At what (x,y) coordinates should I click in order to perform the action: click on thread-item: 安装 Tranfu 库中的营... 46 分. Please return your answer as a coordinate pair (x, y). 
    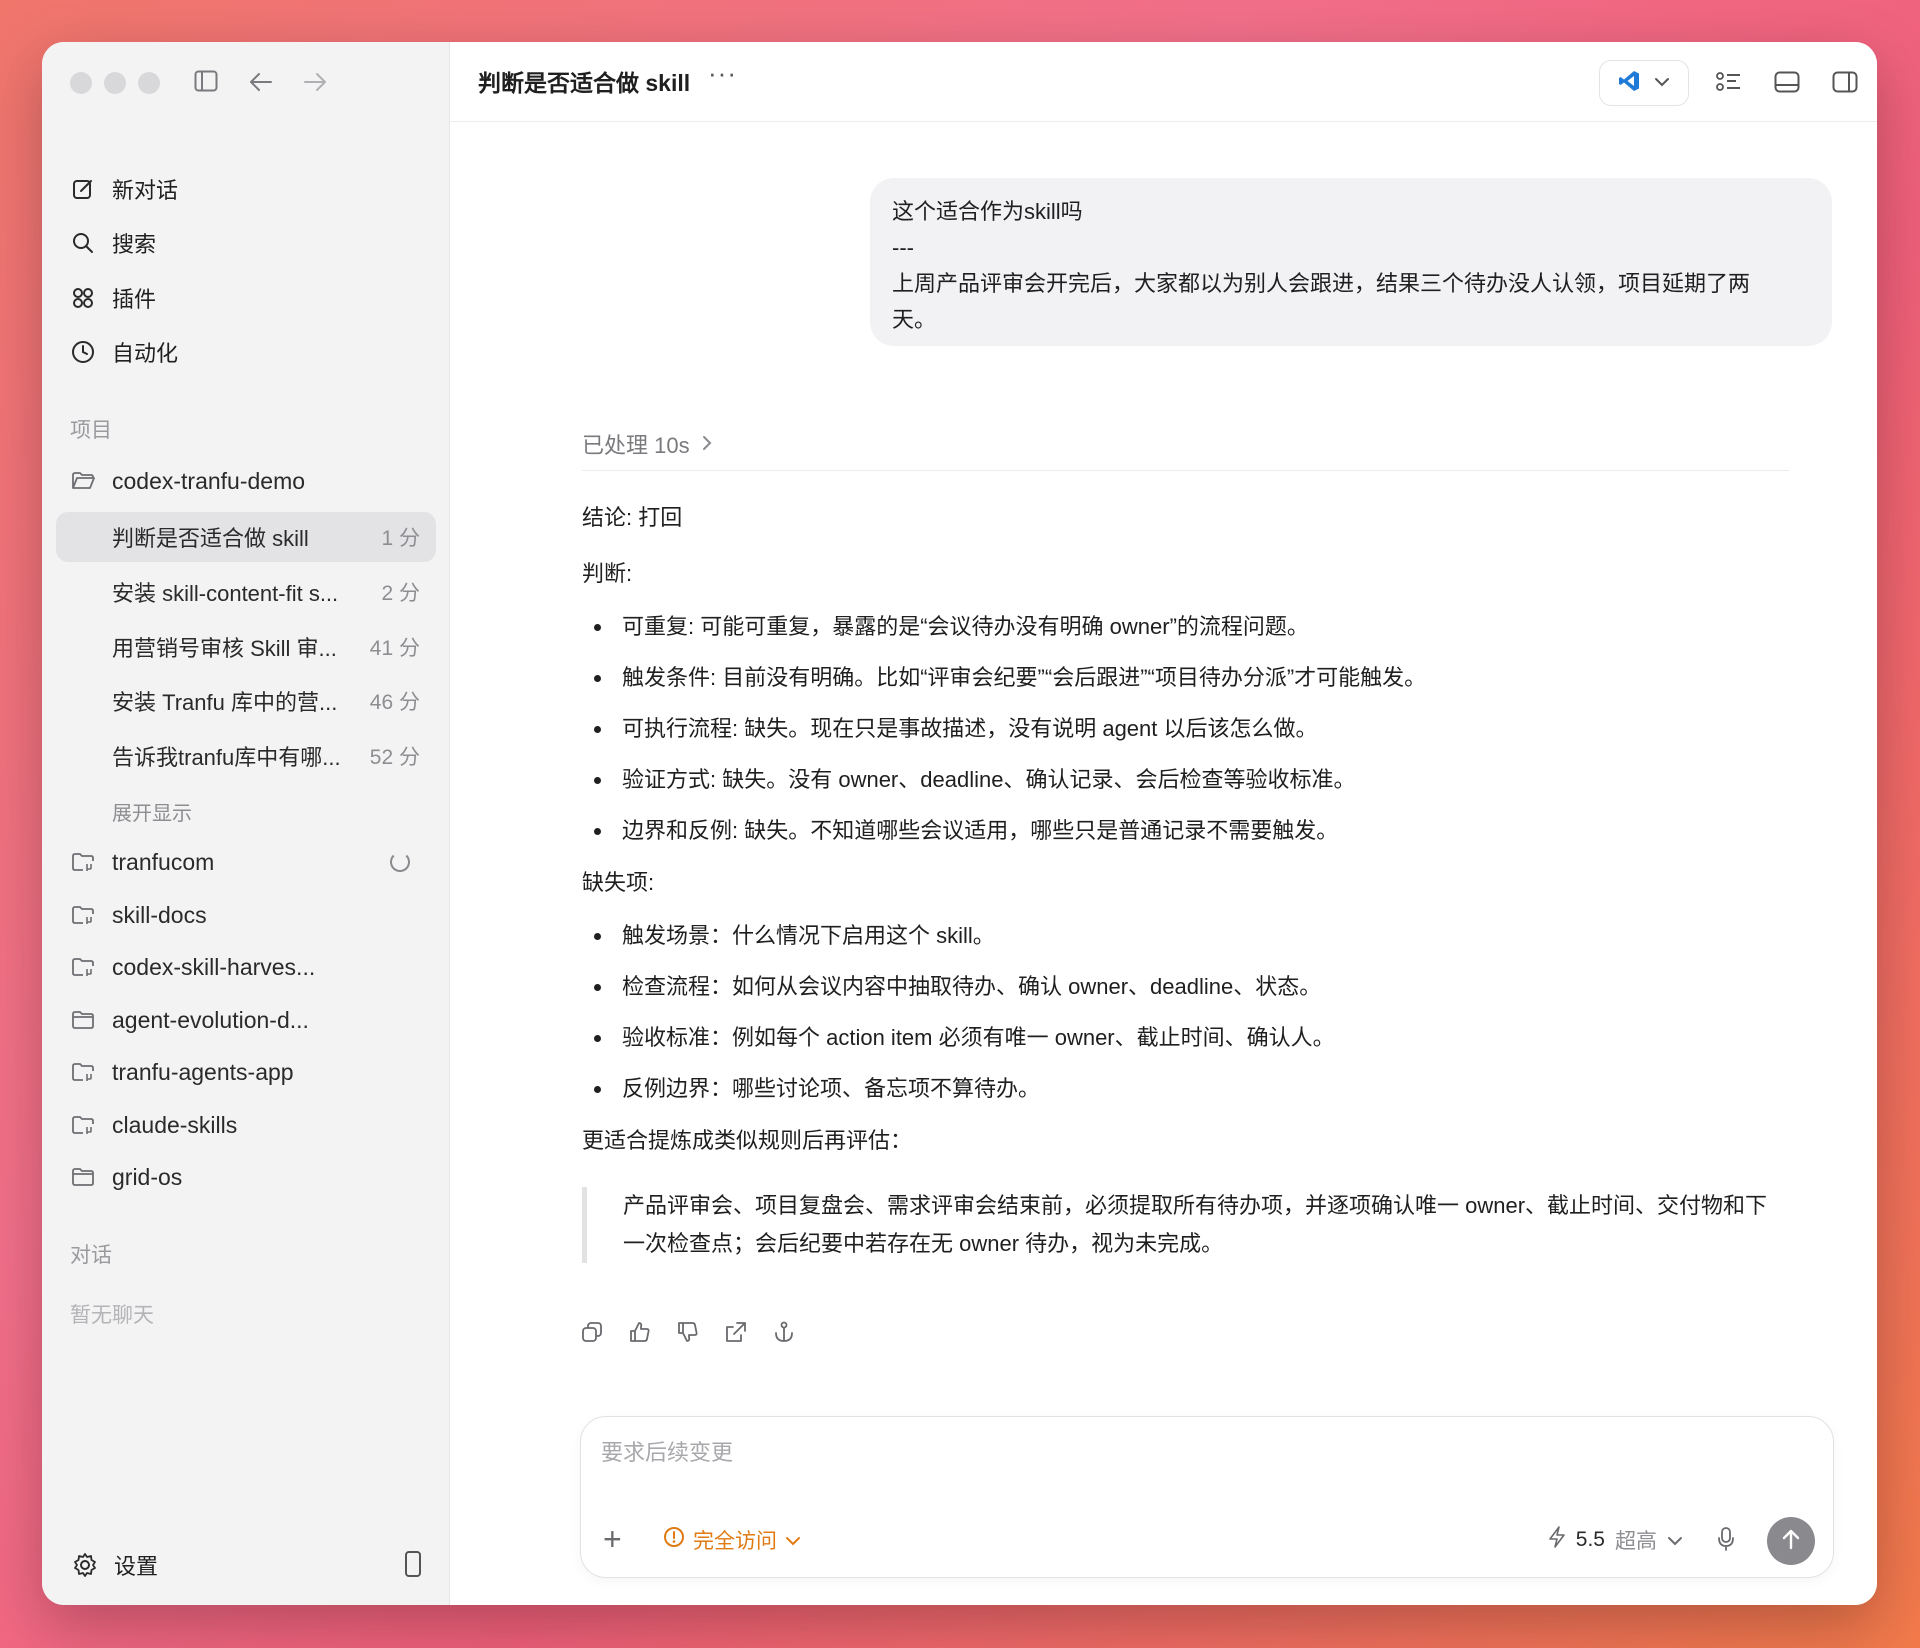
    Looking at the image, I should click on (246, 701).